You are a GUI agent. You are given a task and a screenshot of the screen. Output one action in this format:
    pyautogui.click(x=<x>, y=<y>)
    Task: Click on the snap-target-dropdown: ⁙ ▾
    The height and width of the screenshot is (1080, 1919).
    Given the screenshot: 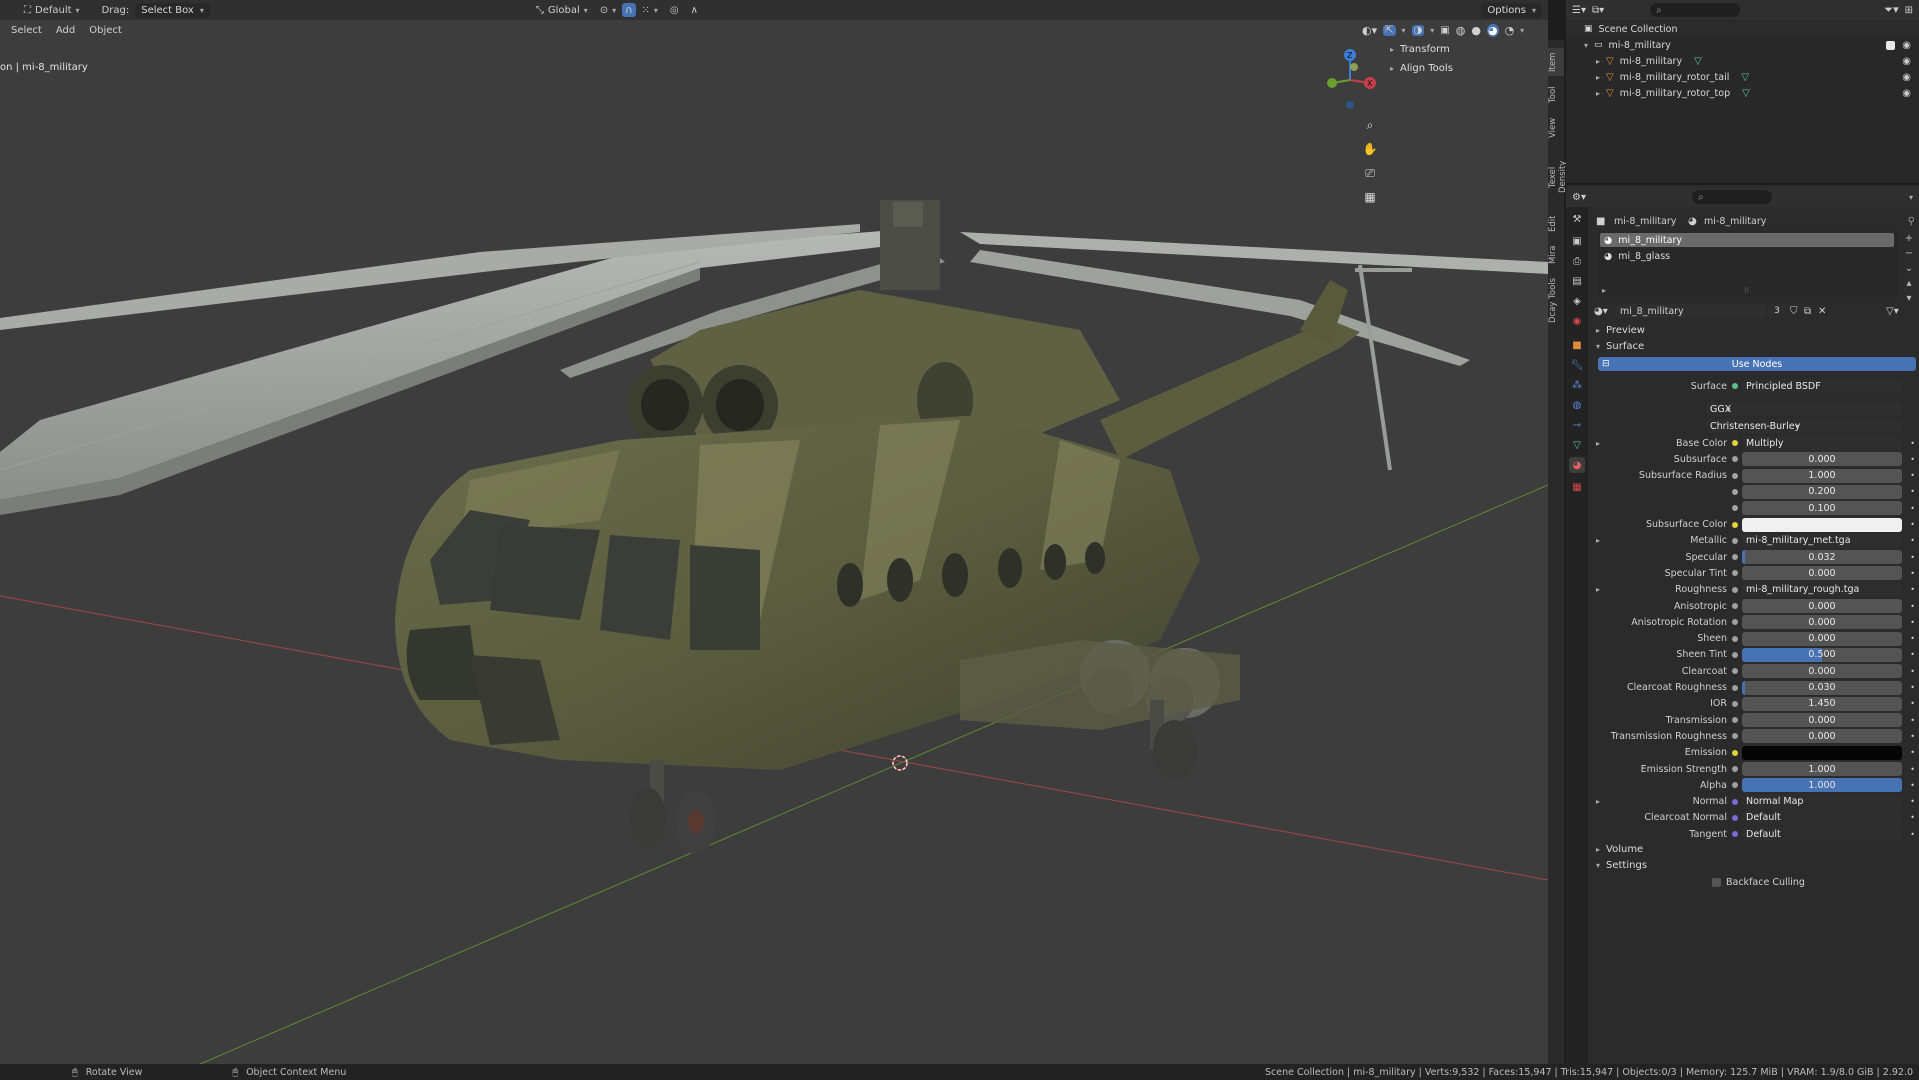 What is the action you would take?
    pyautogui.click(x=650, y=10)
    